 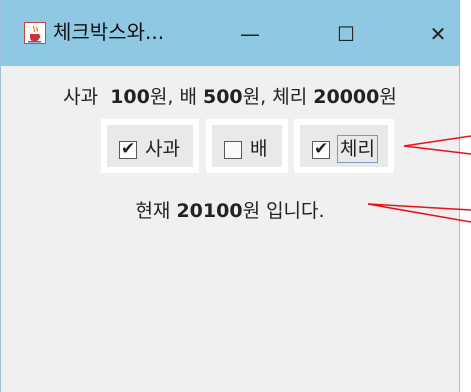 I want to click on annotation-arrows, so click(x=419, y=179).